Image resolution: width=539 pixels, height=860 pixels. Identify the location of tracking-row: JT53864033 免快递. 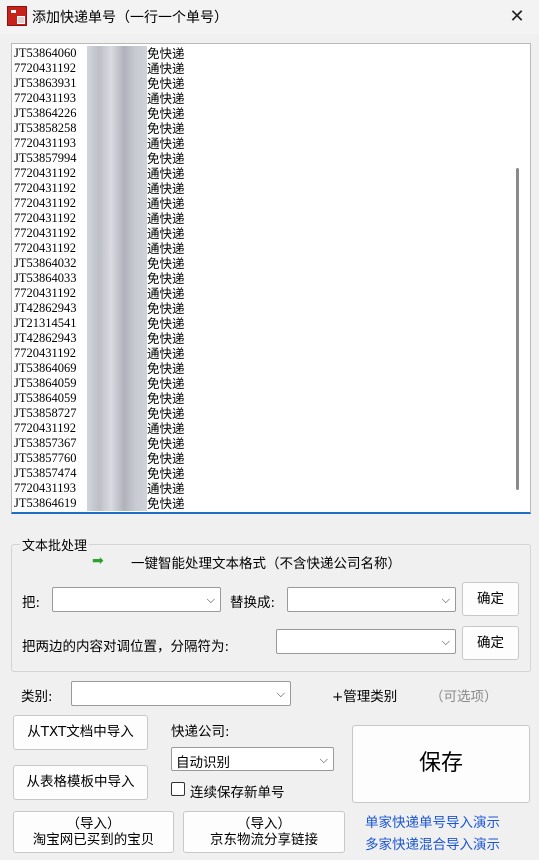
(99, 278).